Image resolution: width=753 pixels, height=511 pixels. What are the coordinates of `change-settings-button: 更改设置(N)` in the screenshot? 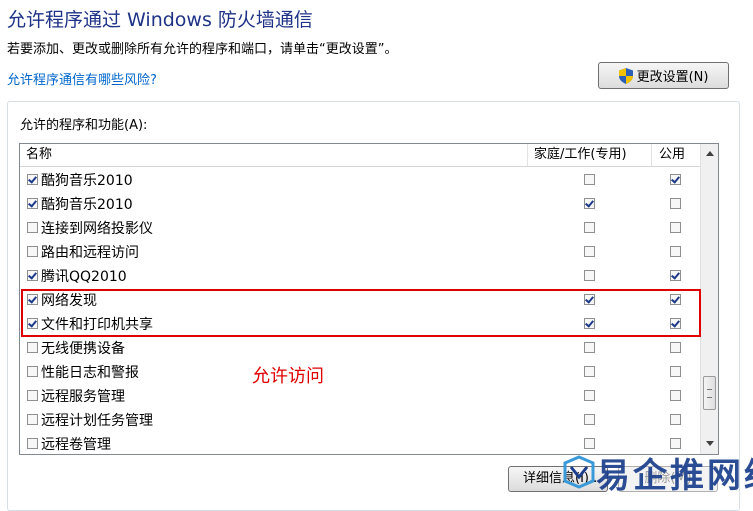 It's located at (663, 75).